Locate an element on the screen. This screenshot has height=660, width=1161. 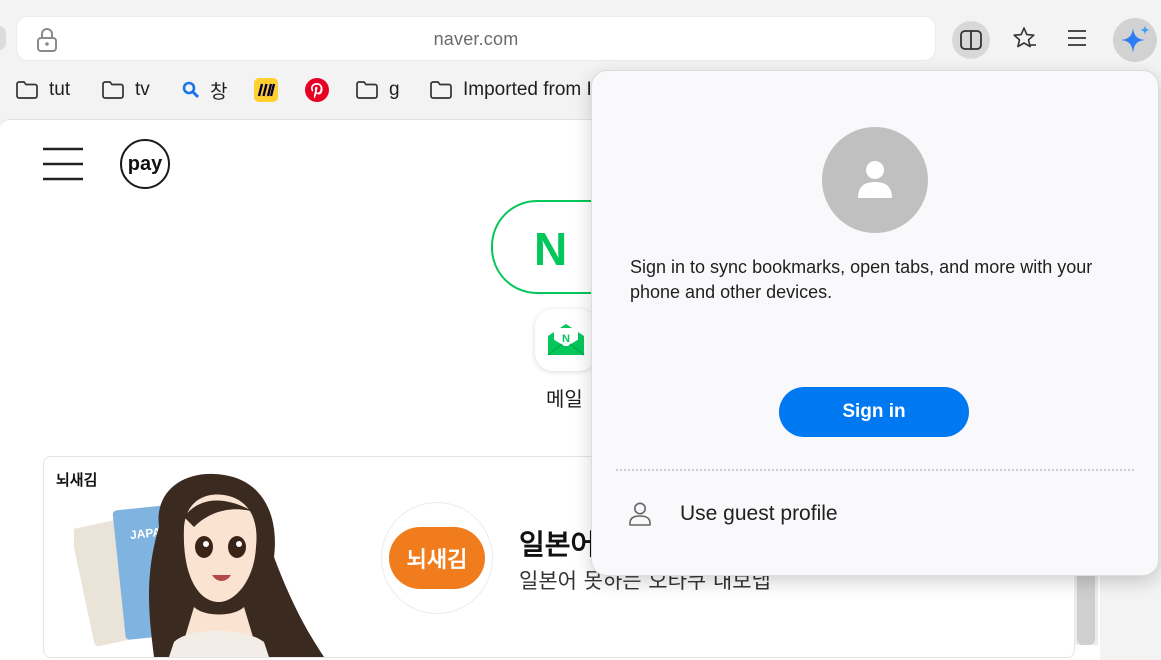
person-outline-icon is located at coordinates (640, 514).